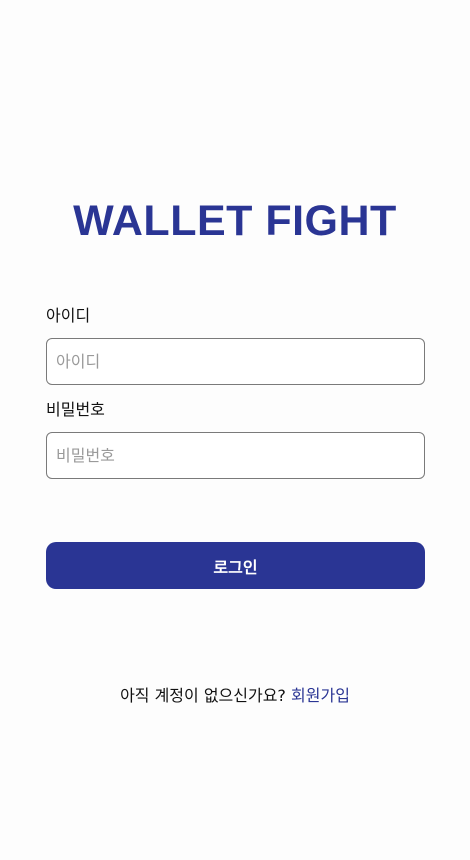 The image size is (470, 860). What do you see at coordinates (75, 409) in the screenshot?
I see `password-label: 비밀번호` at bounding box center [75, 409].